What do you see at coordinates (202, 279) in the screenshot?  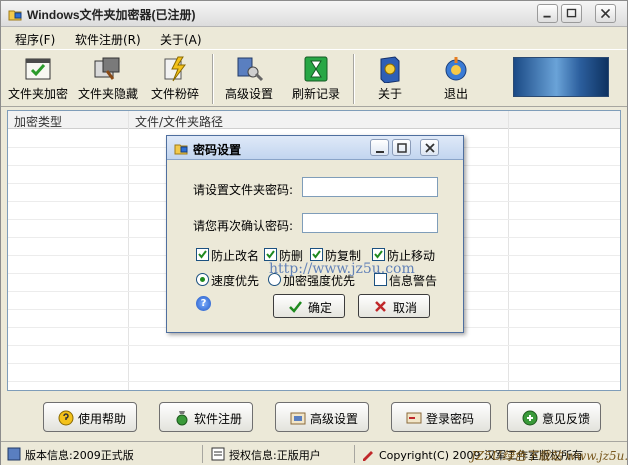 I see `speed-priority-radio` at bounding box center [202, 279].